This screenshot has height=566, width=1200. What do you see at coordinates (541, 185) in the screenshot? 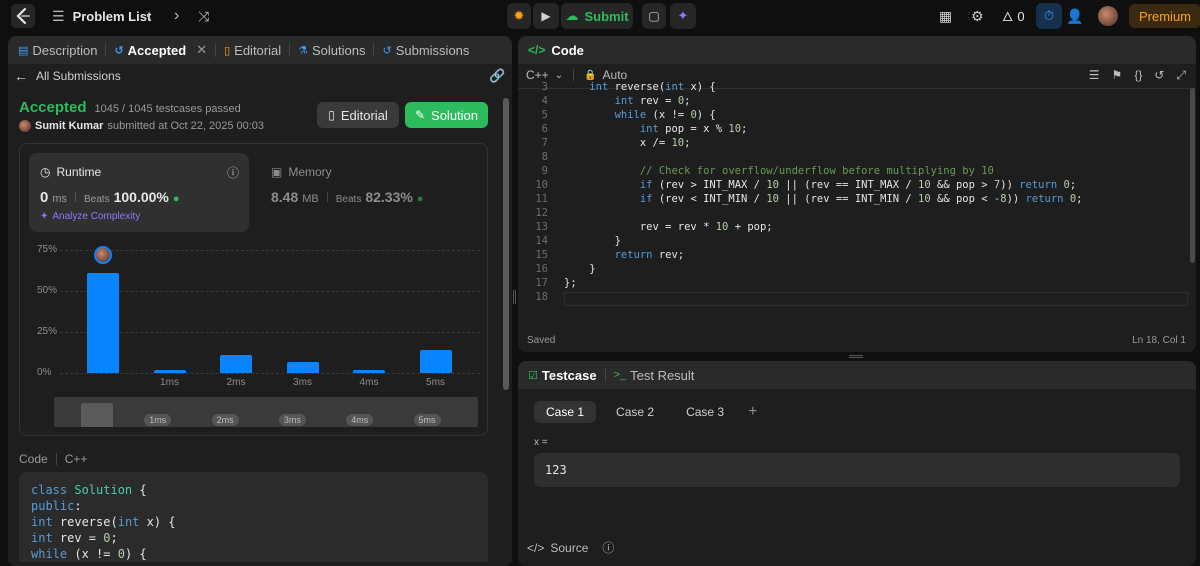
I see `line-number: 10` at bounding box center [541, 185].